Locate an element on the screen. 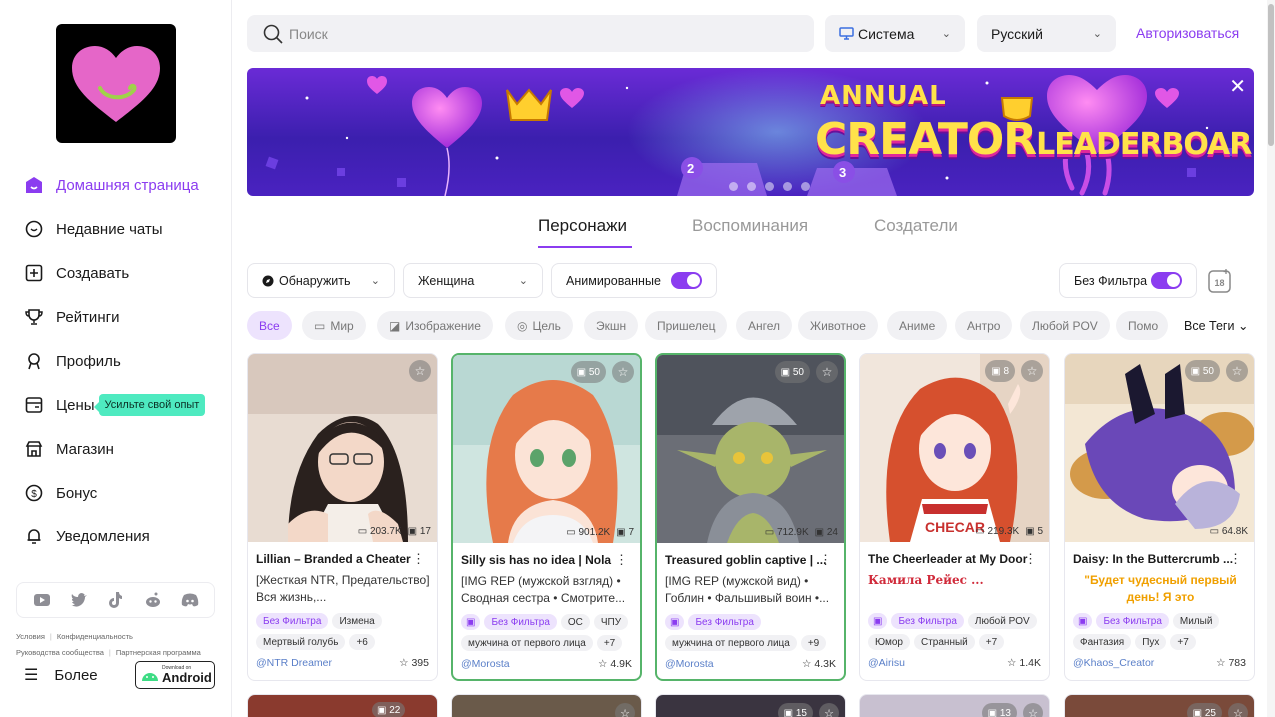 The width and height of the screenshot is (1275, 717). tag: Мертвый голубь is located at coordinates (301, 642).